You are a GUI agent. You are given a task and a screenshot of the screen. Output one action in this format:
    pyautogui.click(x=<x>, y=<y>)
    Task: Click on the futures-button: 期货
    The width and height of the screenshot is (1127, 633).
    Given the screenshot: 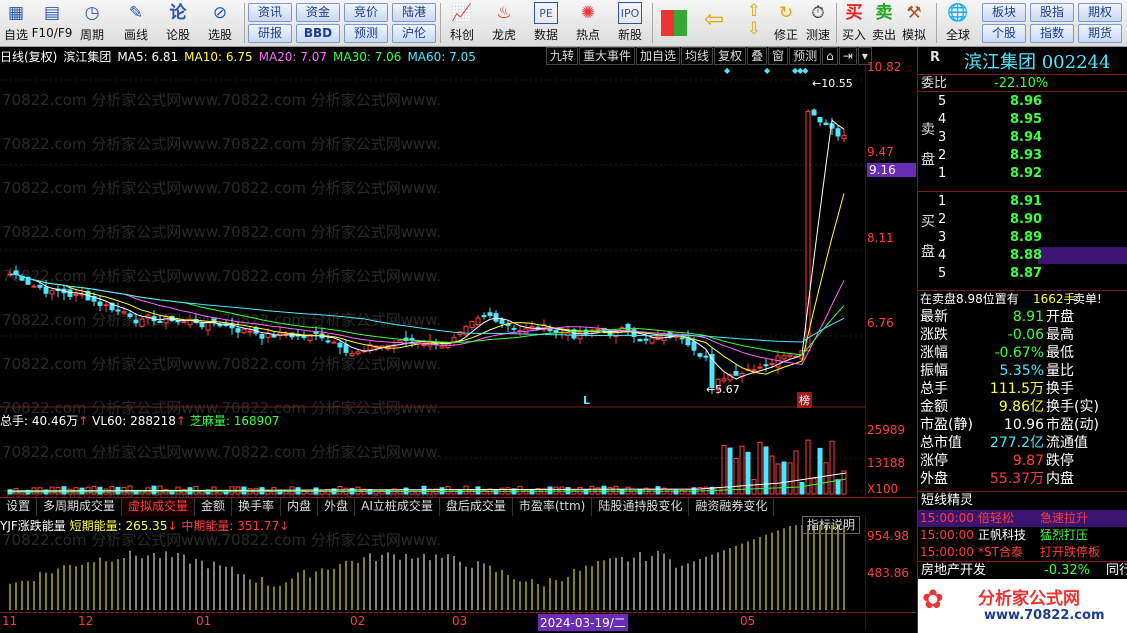 What is the action you would take?
    pyautogui.click(x=1100, y=33)
    